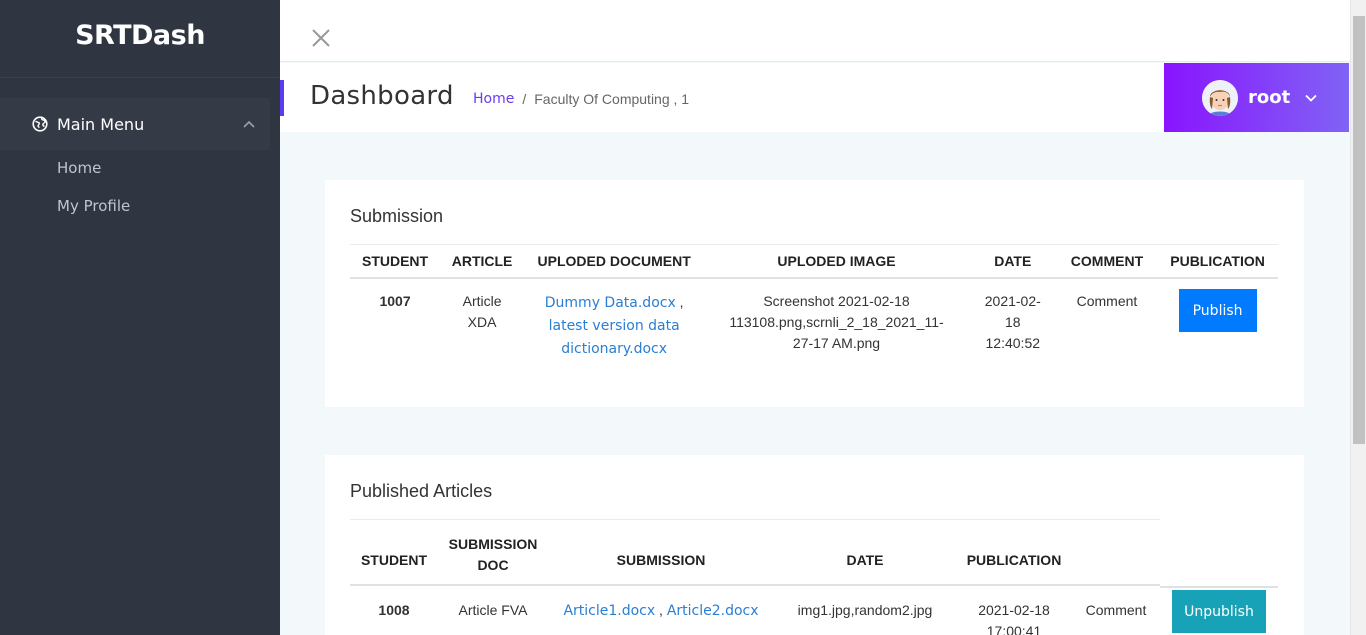  I want to click on unpublish-button: Unpublish, so click(1219, 611).